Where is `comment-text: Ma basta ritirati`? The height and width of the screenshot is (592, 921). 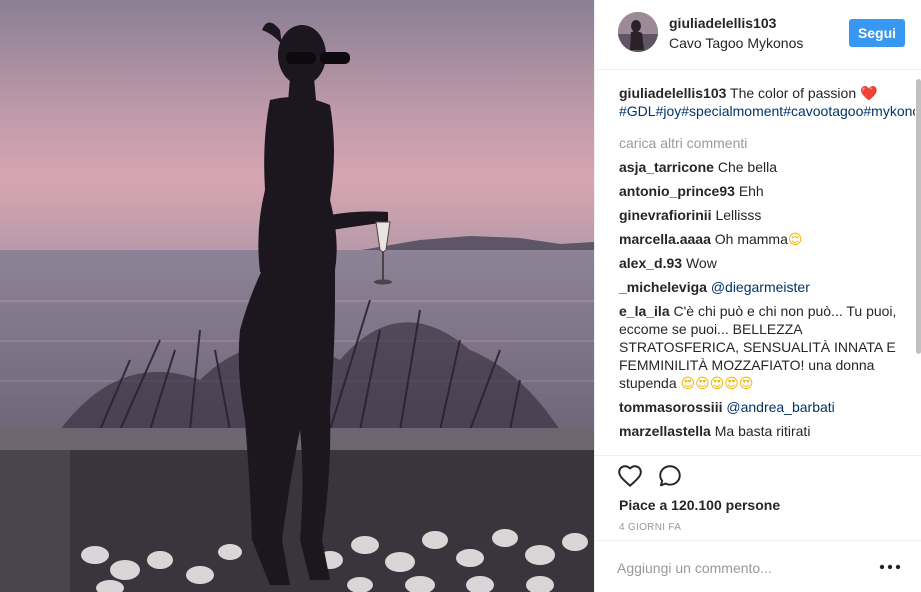
comment-text: Ma basta ritirati is located at coordinates (762, 431).